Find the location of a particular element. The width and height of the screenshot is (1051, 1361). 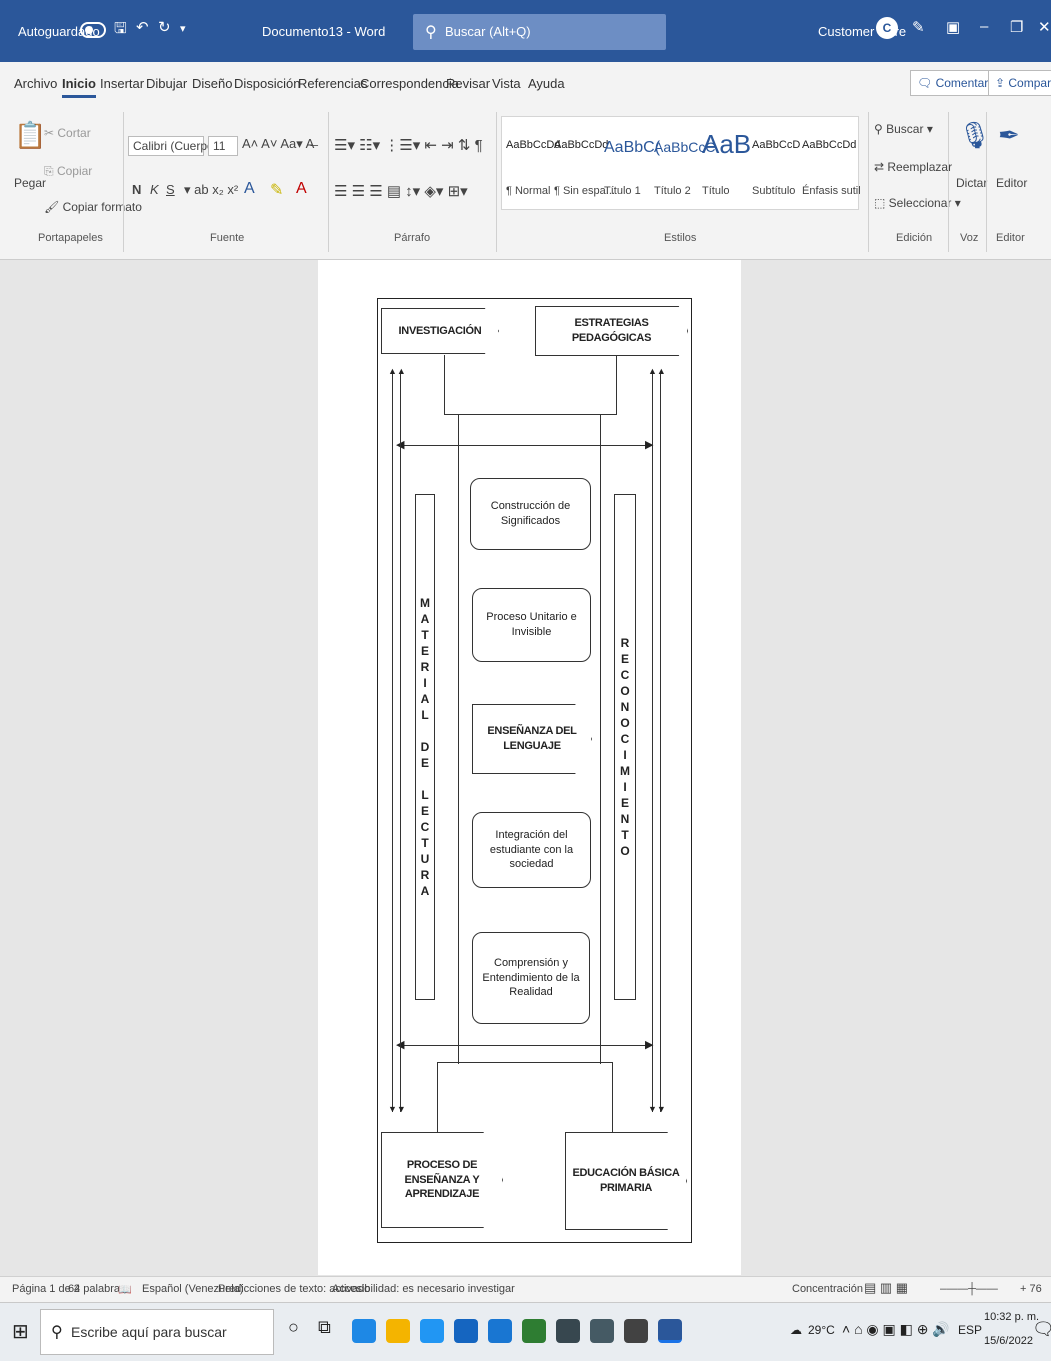

minimize-icon: – is located at coordinates (984, 26).